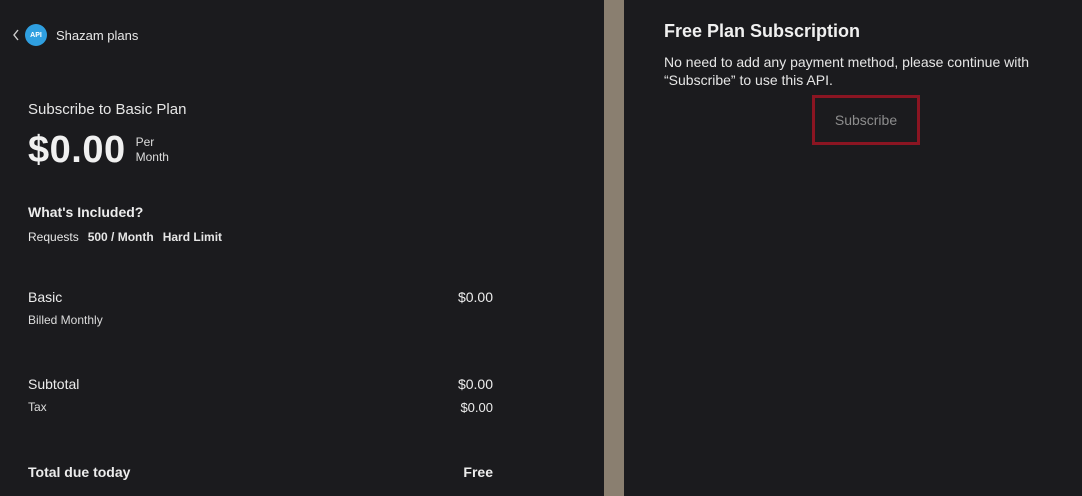  I want to click on back-to-plans-link: API Shazam plans, so click(74, 35).